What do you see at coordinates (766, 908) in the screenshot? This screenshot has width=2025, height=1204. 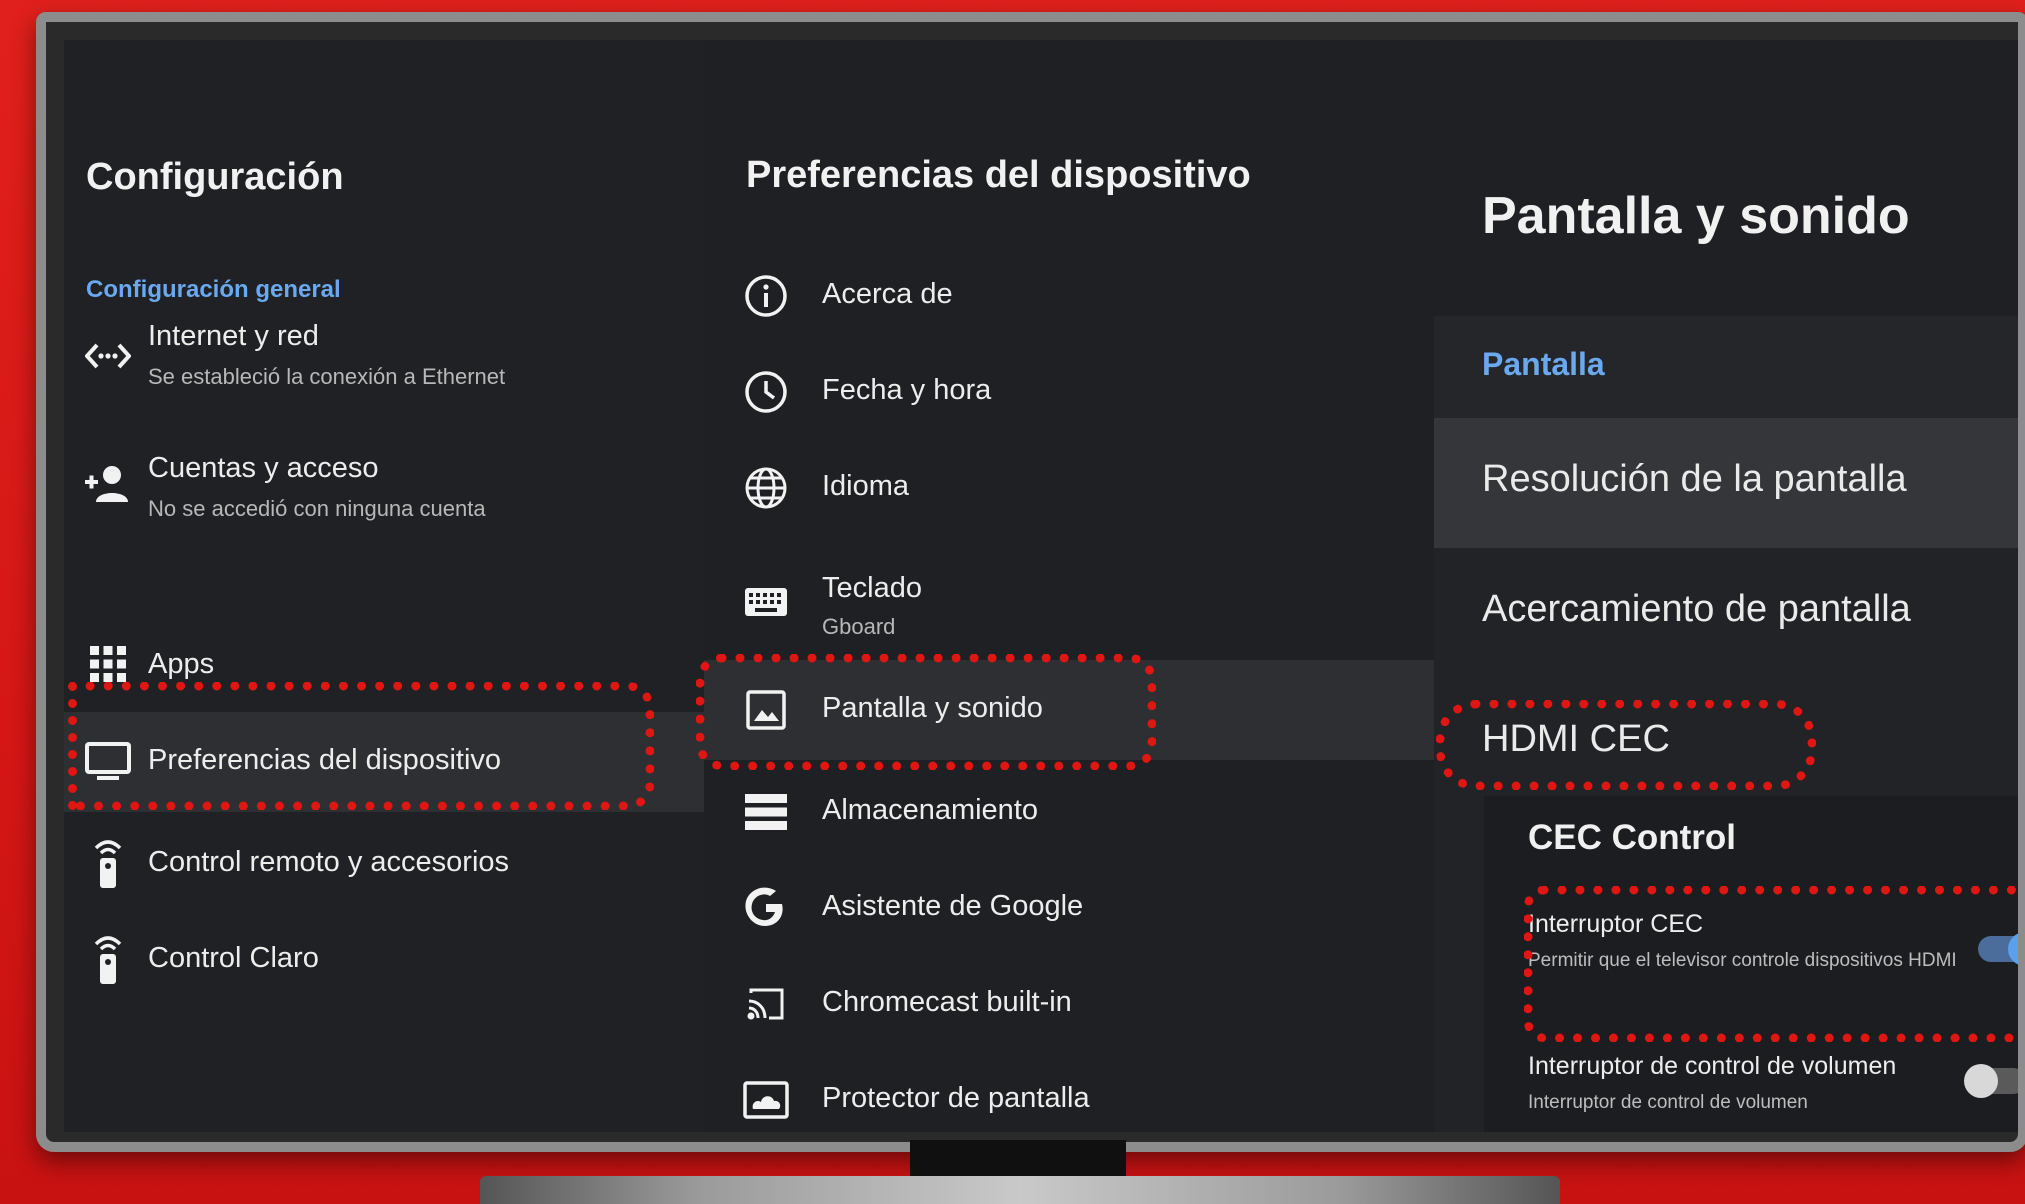 I see `google-icon` at bounding box center [766, 908].